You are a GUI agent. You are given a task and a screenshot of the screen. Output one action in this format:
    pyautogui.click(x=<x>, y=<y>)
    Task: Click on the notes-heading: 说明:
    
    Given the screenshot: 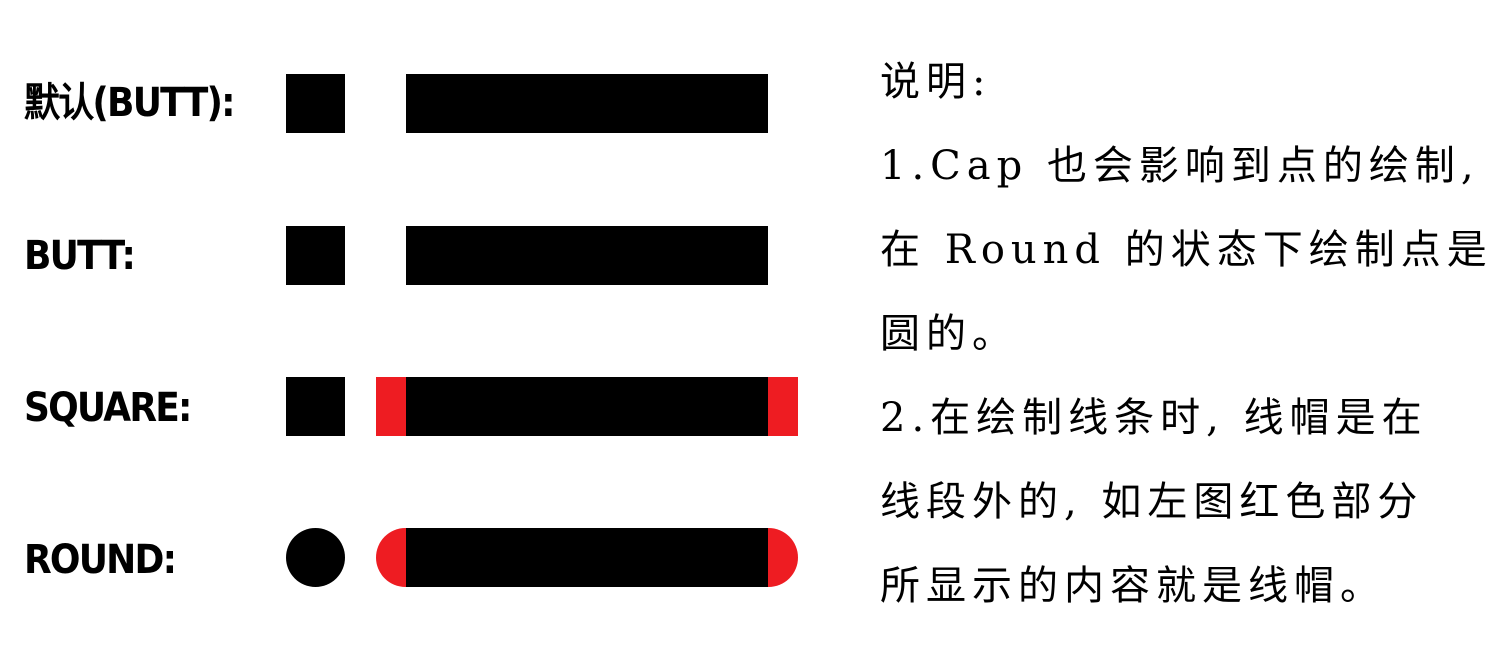 What is the action you would take?
    pyautogui.click(x=936, y=82)
    